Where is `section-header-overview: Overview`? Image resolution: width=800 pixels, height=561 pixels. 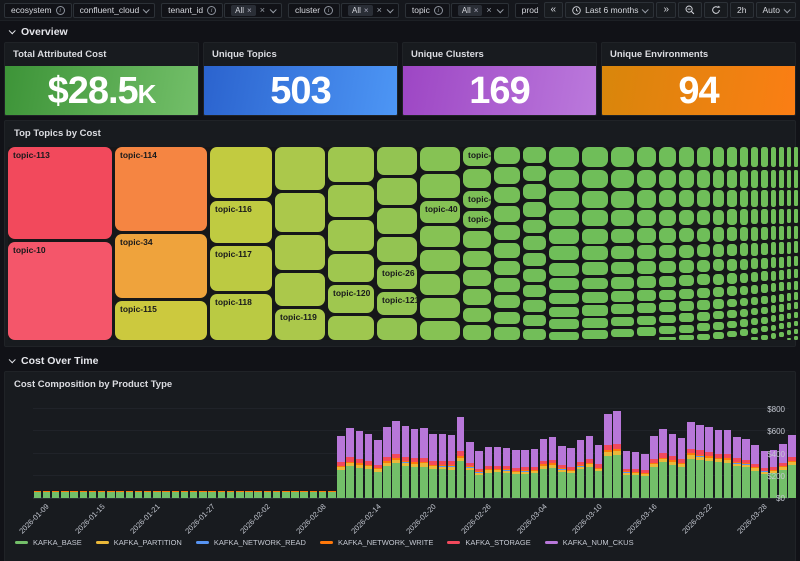 section-header-overview: Overview is located at coordinates (400, 31).